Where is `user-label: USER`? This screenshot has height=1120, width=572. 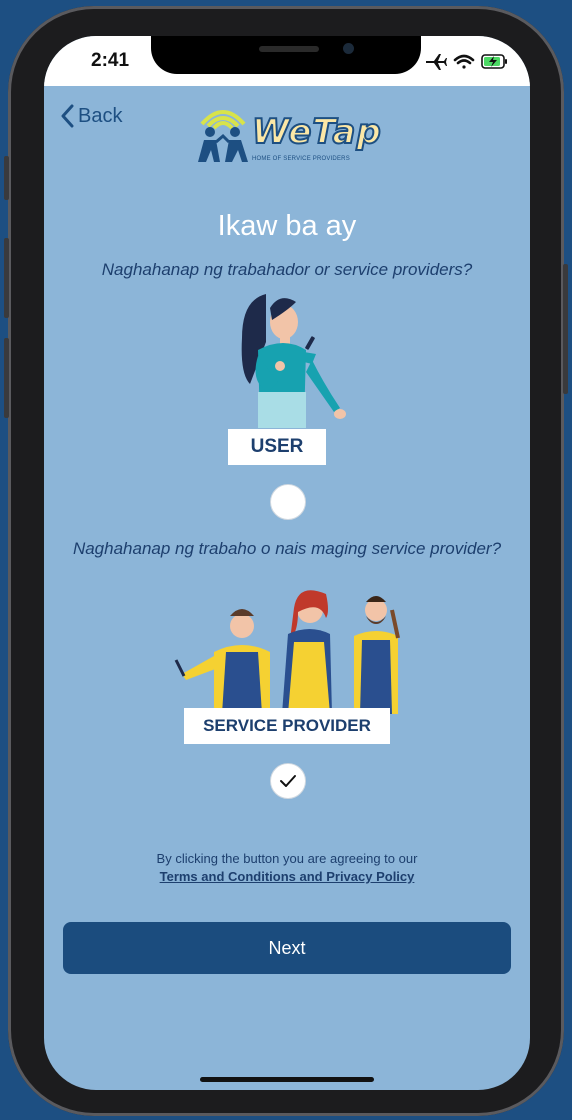 user-label: USER is located at coordinates (277, 447).